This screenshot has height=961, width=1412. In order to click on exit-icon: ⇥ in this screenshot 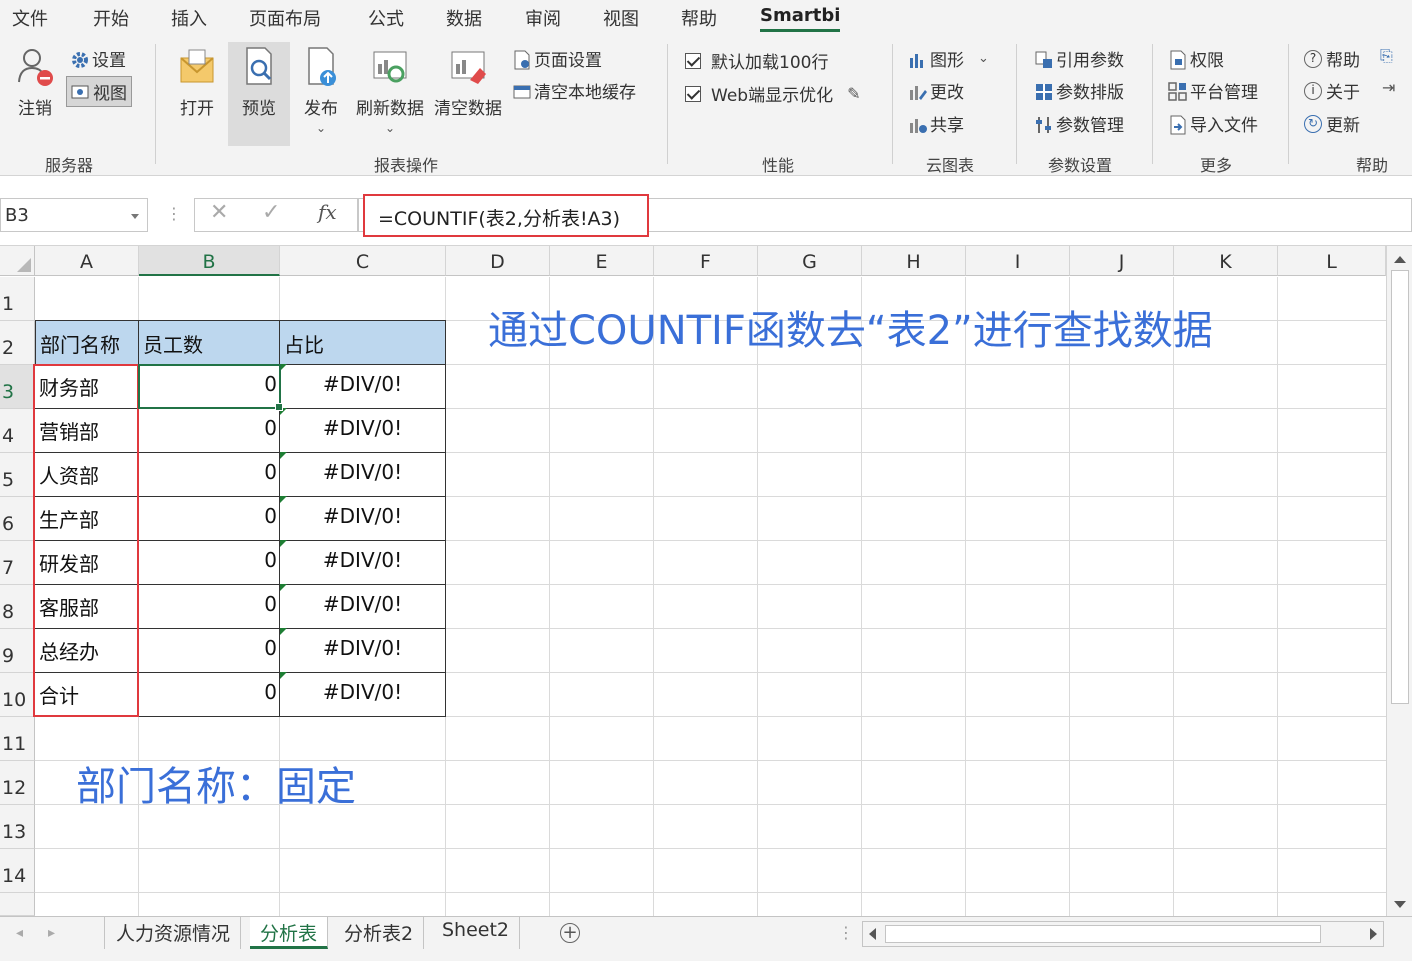, I will do `click(1388, 87)`.